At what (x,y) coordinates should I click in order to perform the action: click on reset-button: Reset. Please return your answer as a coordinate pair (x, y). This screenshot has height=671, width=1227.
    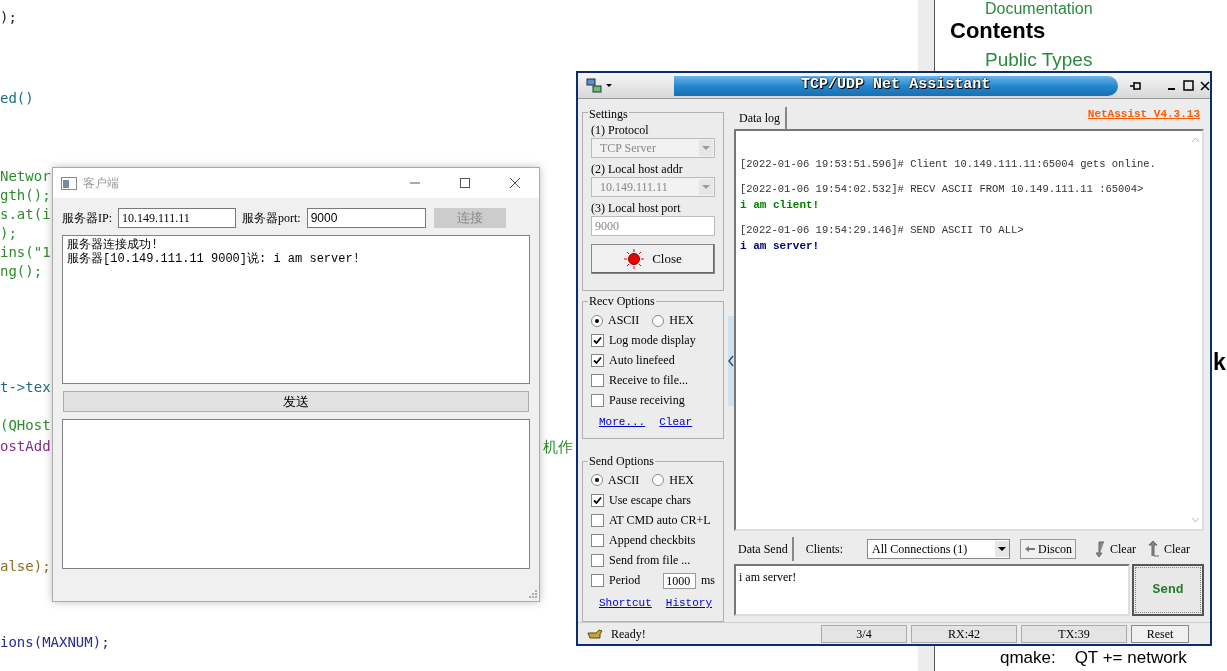
    Looking at the image, I should click on (1160, 633).